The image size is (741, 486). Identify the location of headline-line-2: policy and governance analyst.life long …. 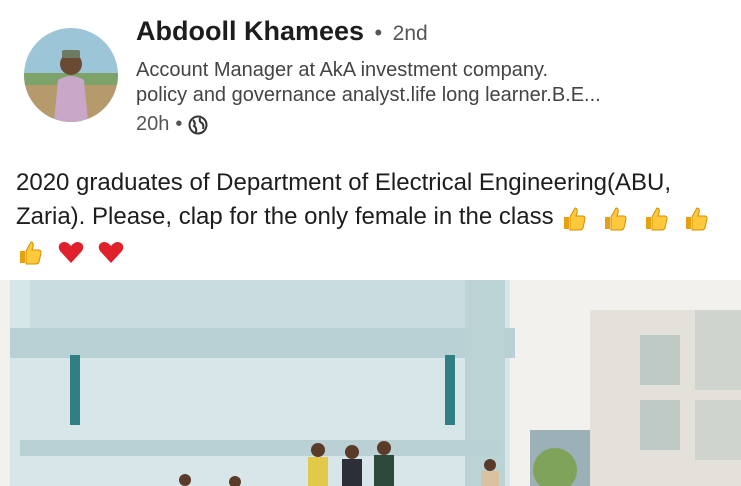
(368, 95).